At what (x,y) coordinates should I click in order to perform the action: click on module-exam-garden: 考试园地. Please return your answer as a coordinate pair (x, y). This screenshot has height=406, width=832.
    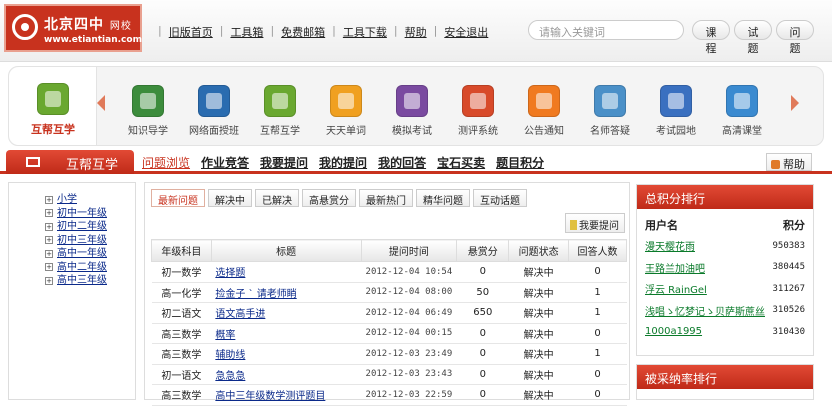
    Looking at the image, I should click on (676, 111).